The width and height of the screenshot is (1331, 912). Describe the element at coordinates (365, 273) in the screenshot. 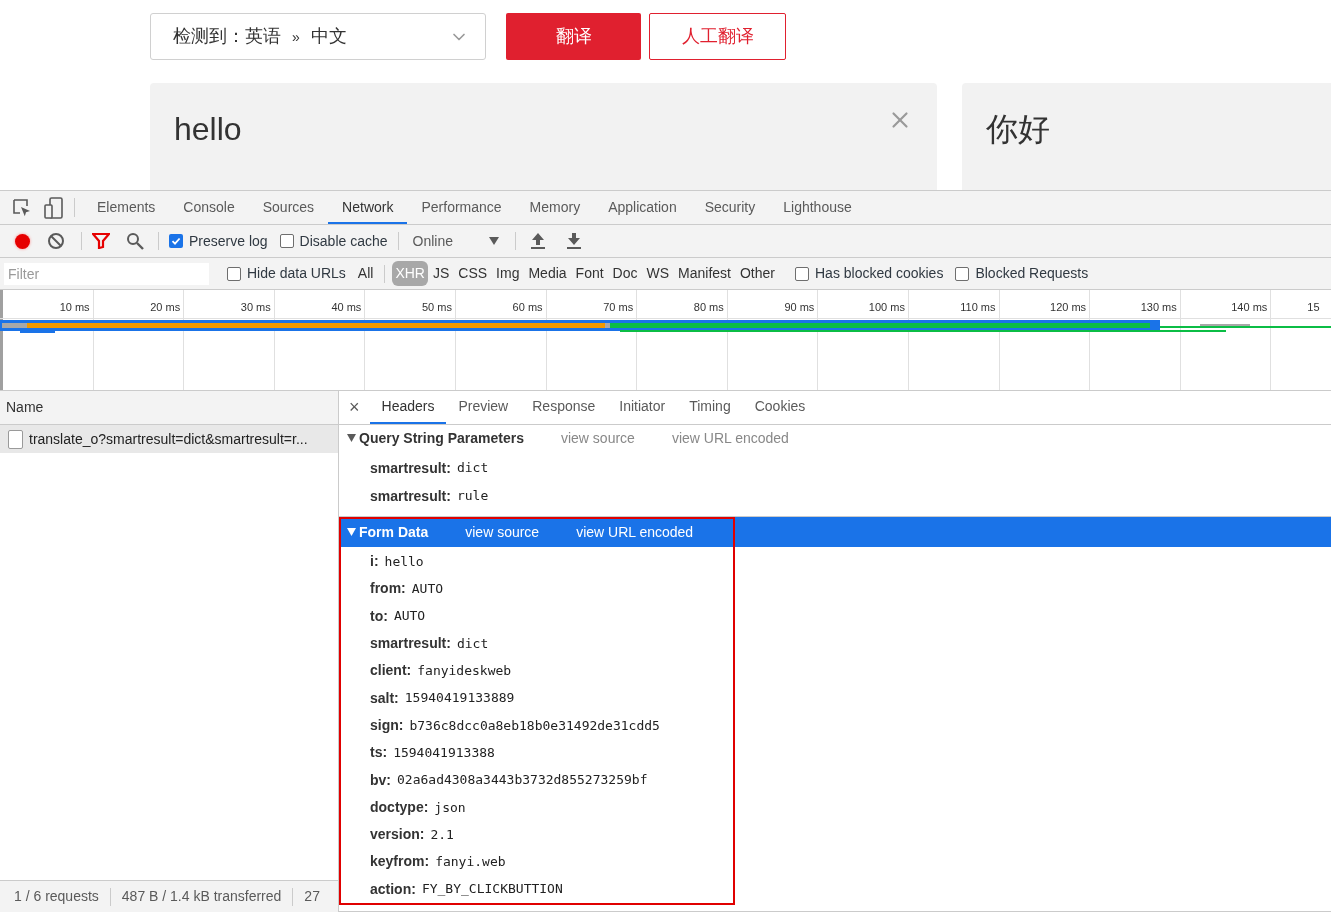

I see `resource-type-filter: All` at that location.